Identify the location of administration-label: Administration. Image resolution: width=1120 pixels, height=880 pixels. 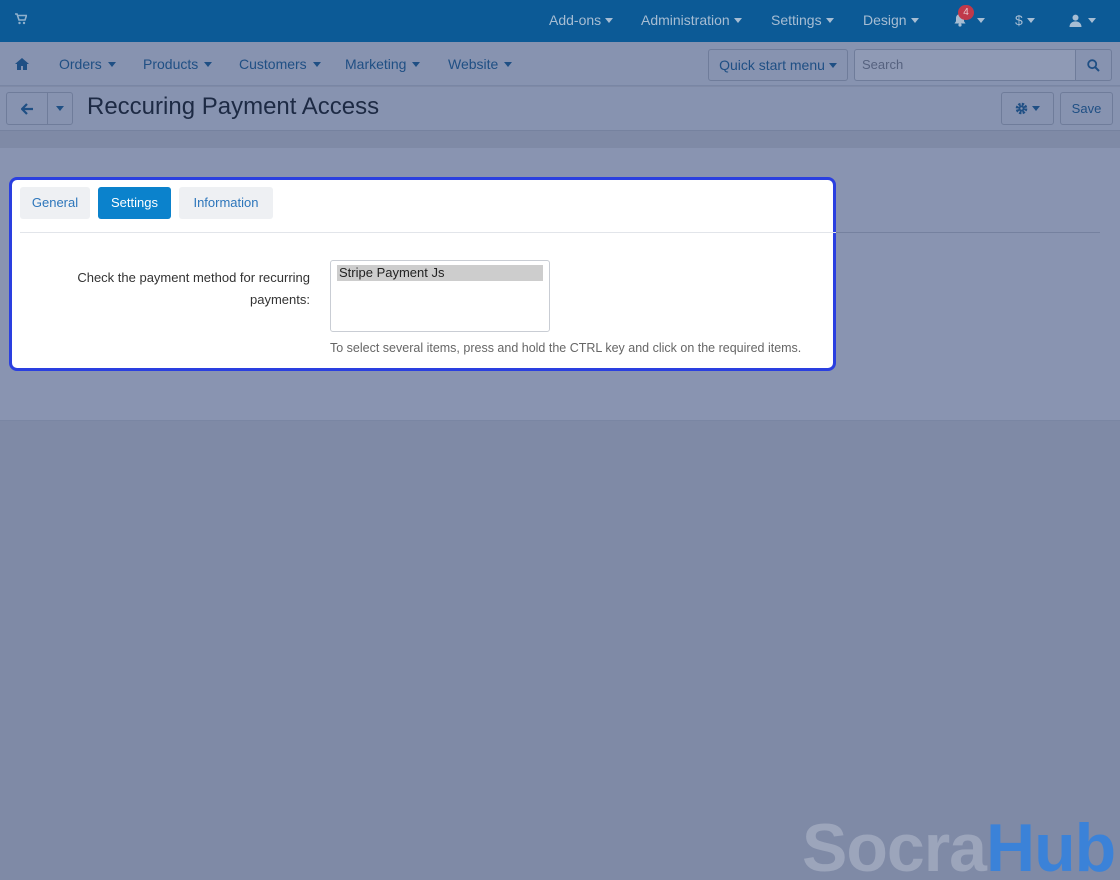
(685, 20).